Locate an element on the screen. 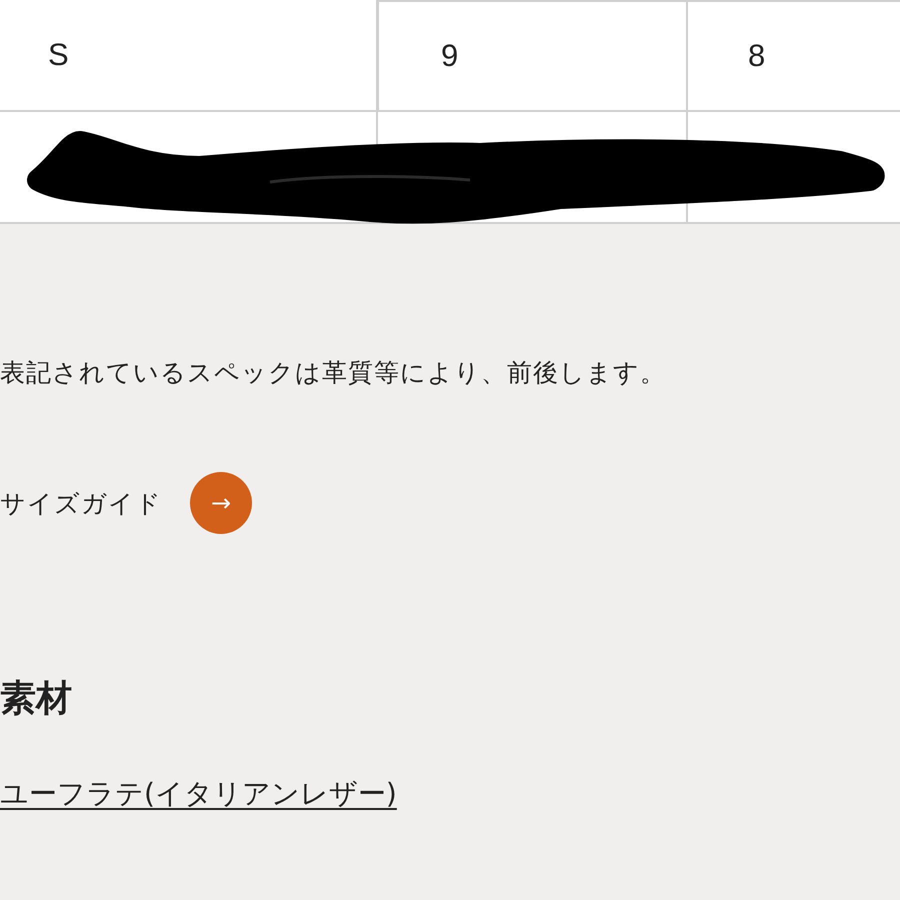  table-cell: 8 is located at coordinates (793, 55).